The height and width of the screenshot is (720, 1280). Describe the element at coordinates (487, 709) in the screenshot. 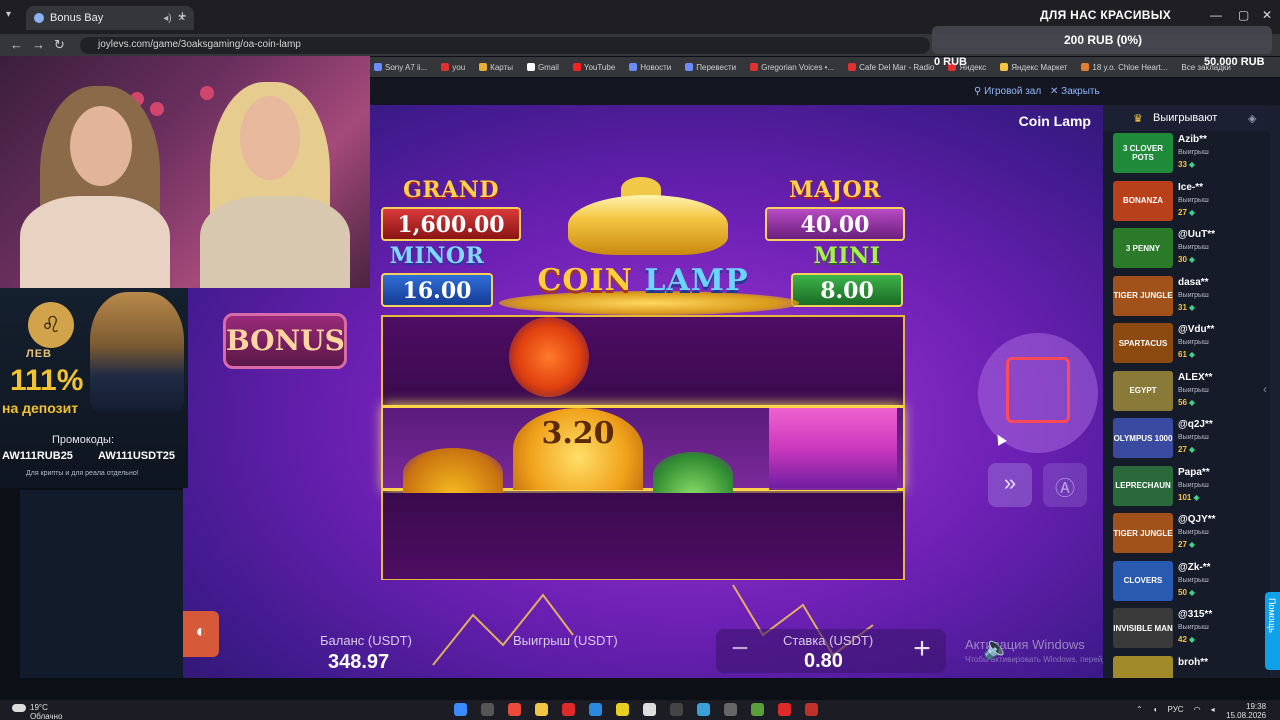

I see `task-view-icon` at that location.